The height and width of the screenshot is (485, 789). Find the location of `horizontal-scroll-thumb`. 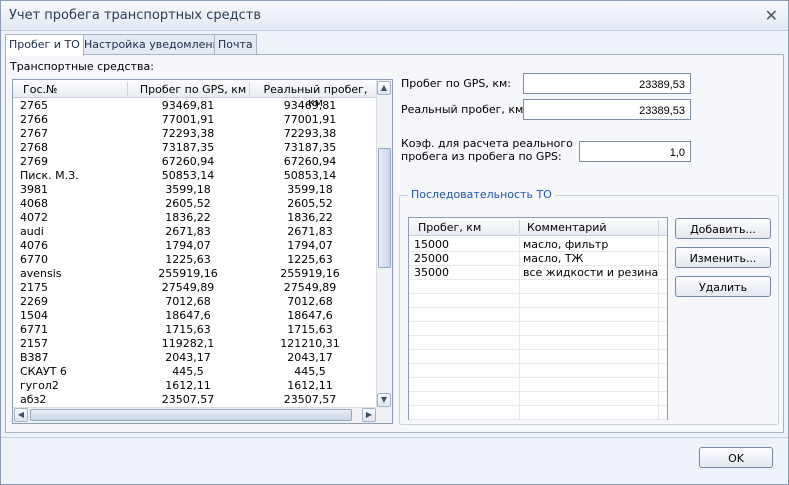

horizontal-scroll-thumb is located at coordinates (191, 415).